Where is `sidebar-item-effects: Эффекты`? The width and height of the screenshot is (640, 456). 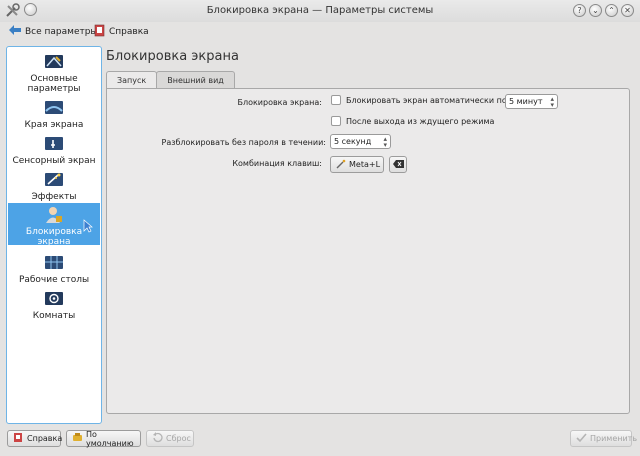
sidebar-item-effects: Эффекты is located at coordinates (54, 186).